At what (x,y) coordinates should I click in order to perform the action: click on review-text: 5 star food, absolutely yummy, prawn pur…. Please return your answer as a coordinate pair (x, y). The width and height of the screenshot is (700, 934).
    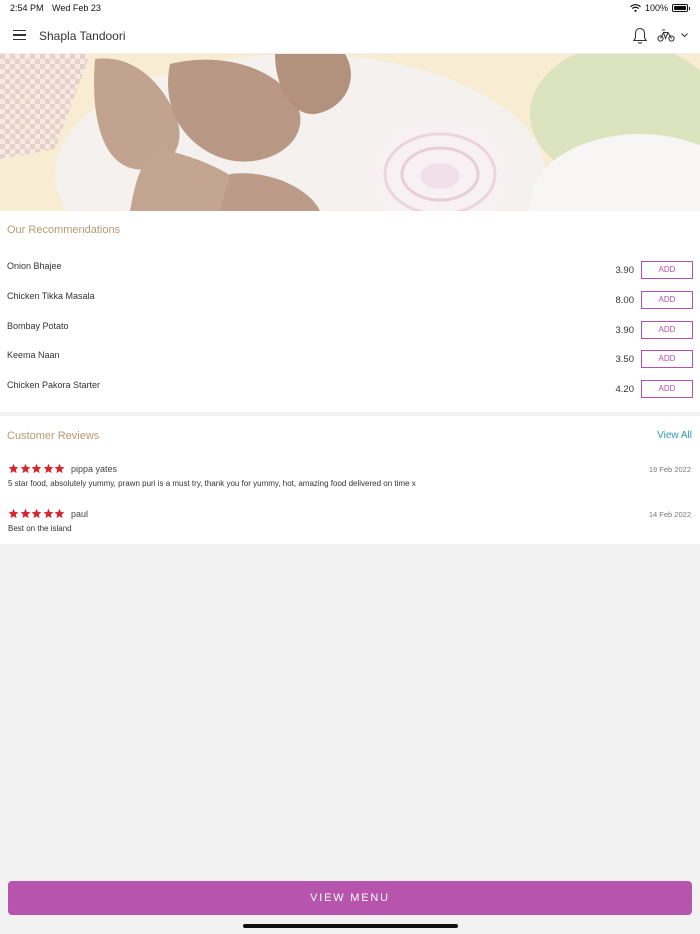
    Looking at the image, I should click on (212, 483).